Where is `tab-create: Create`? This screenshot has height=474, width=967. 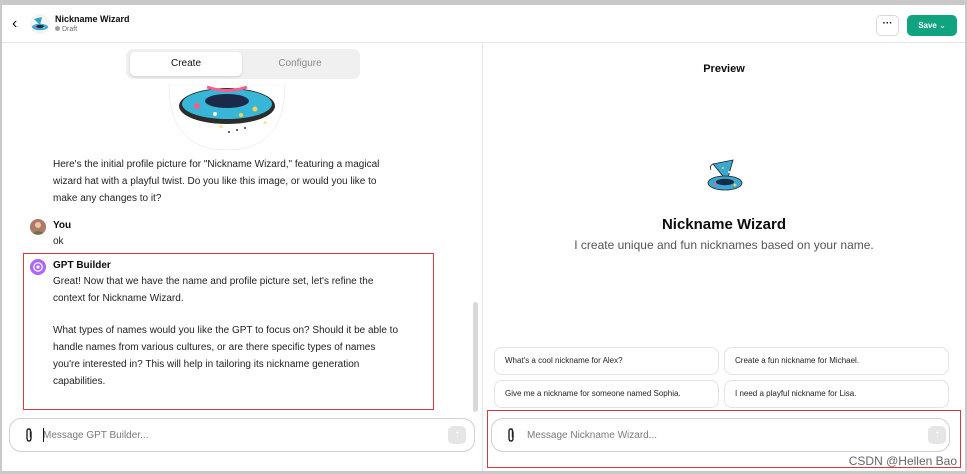
tab-create: Create is located at coordinates (186, 64).